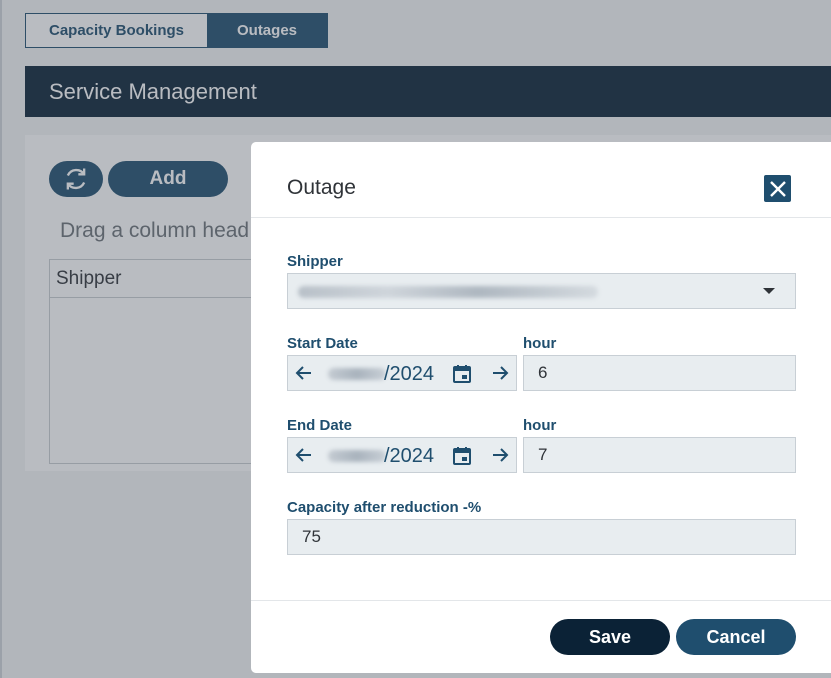 This screenshot has height=678, width=831. Describe the element at coordinates (541, 217) in the screenshot. I see `header-divider` at that location.